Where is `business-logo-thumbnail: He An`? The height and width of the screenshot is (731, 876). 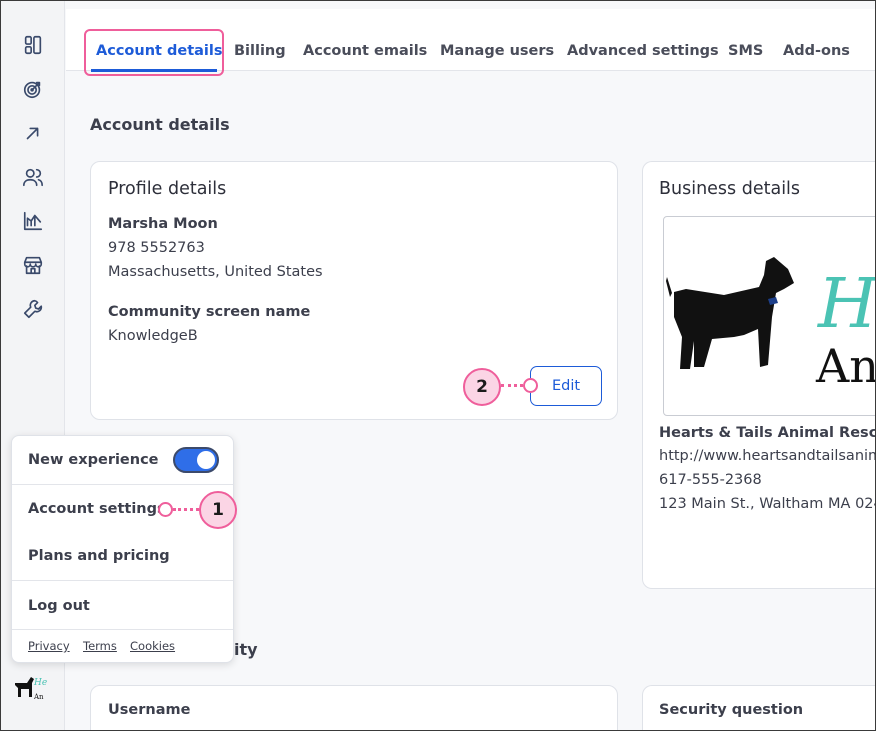
business-logo-thumbnail: He An is located at coordinates (33, 689).